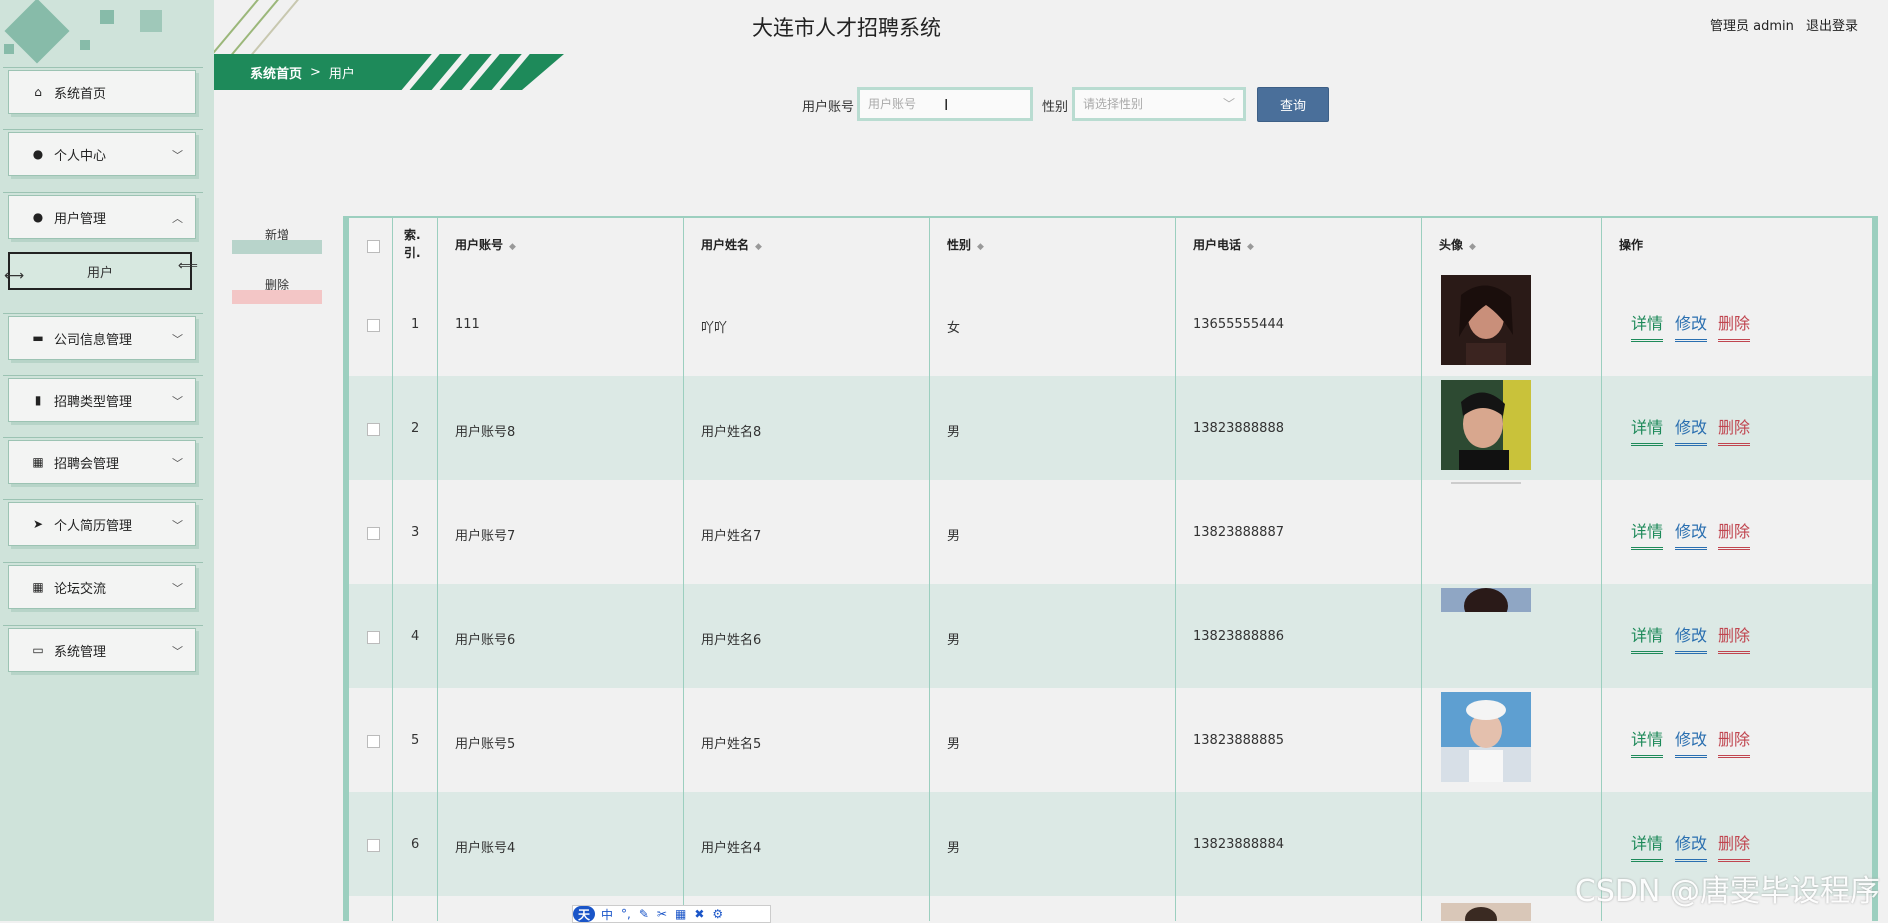 This screenshot has width=1888, height=923. I want to click on bulb-icon: ●, so click(38, 217).